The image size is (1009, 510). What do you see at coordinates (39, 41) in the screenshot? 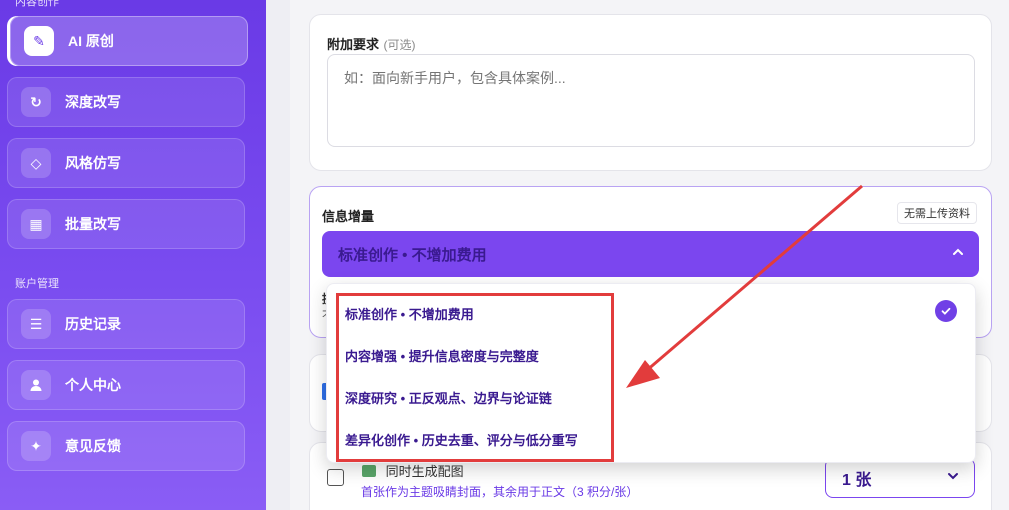
I see `pen-icon: ✎` at bounding box center [39, 41].